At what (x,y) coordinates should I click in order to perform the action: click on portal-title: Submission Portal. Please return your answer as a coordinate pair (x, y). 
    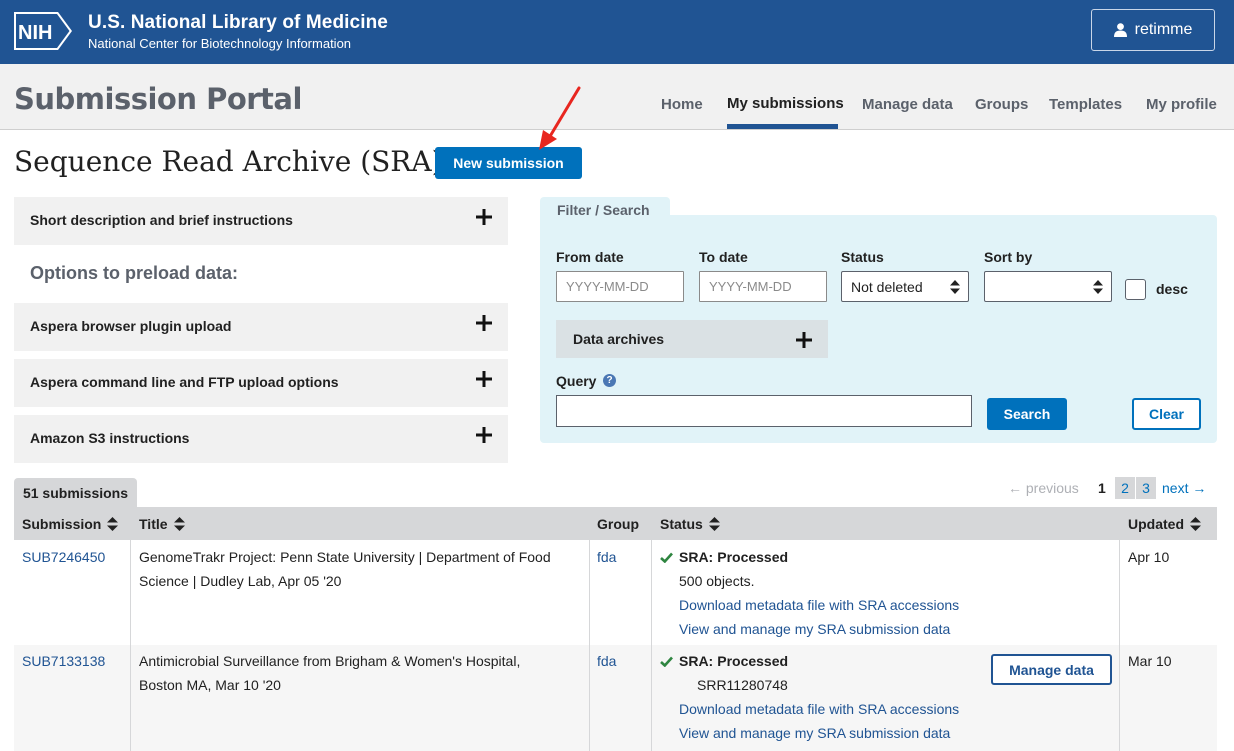
    Looking at the image, I should click on (158, 99).